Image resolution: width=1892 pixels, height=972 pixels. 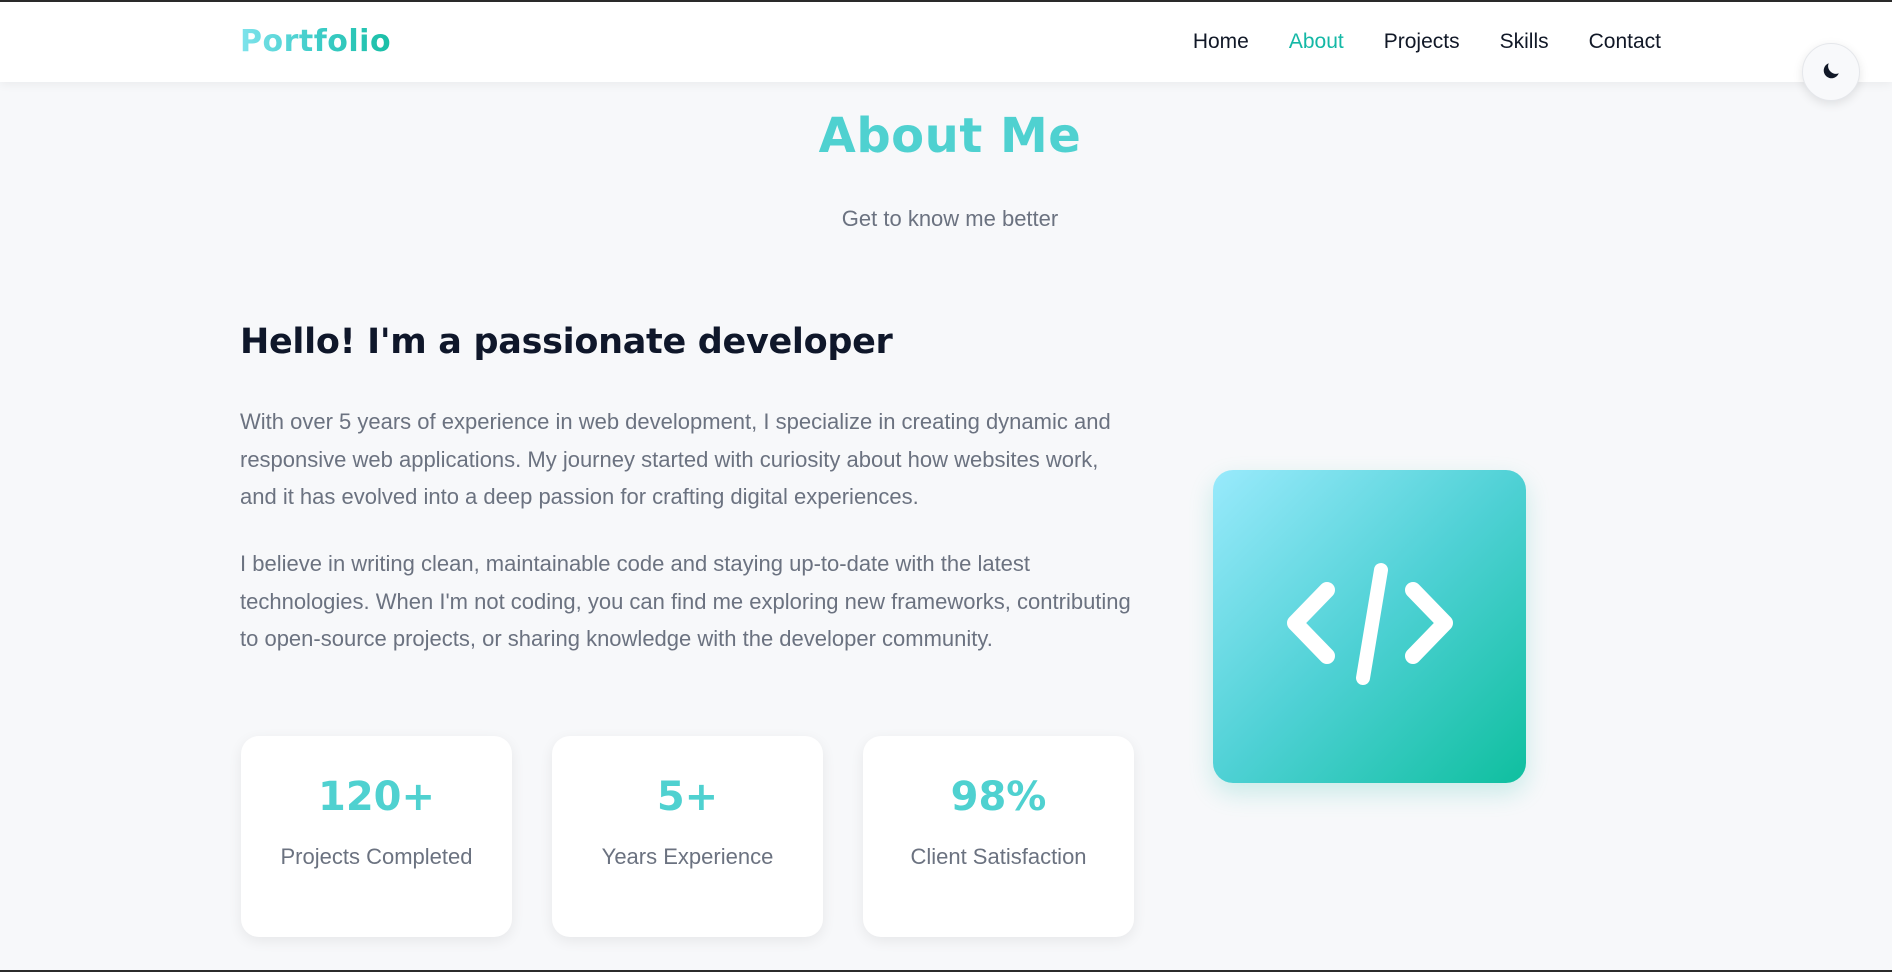 What do you see at coordinates (998, 797) in the screenshot?
I see `stat-value: 98%` at bounding box center [998, 797].